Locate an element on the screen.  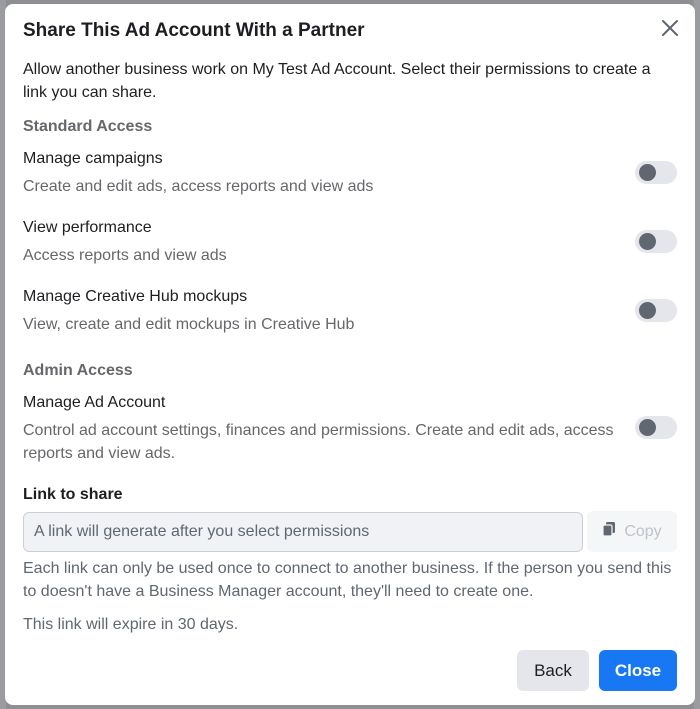
permission-title-view-performance: View performance is located at coordinates (87, 227).